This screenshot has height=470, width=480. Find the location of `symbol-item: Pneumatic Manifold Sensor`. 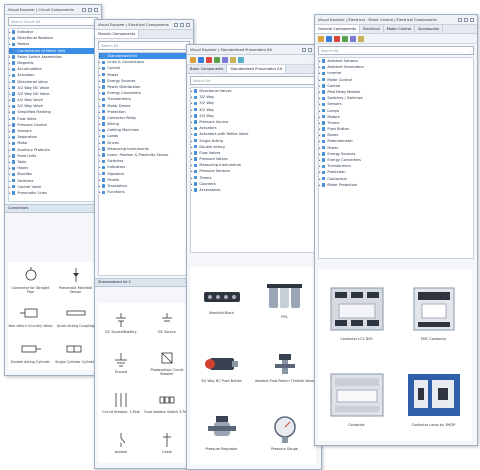

symbol-item: Pneumatic Manifold Sensor is located at coordinates (75, 280).